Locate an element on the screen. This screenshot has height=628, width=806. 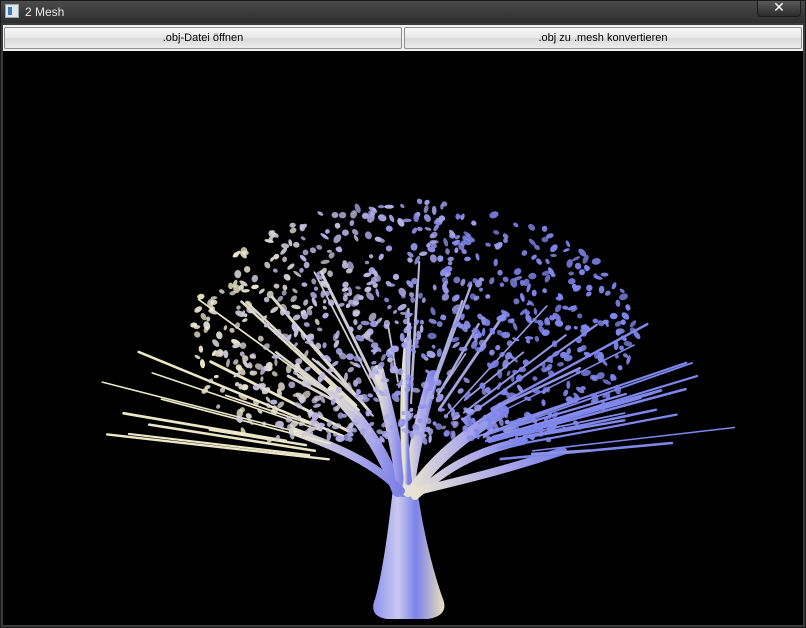
app-icon is located at coordinates (12, 11).